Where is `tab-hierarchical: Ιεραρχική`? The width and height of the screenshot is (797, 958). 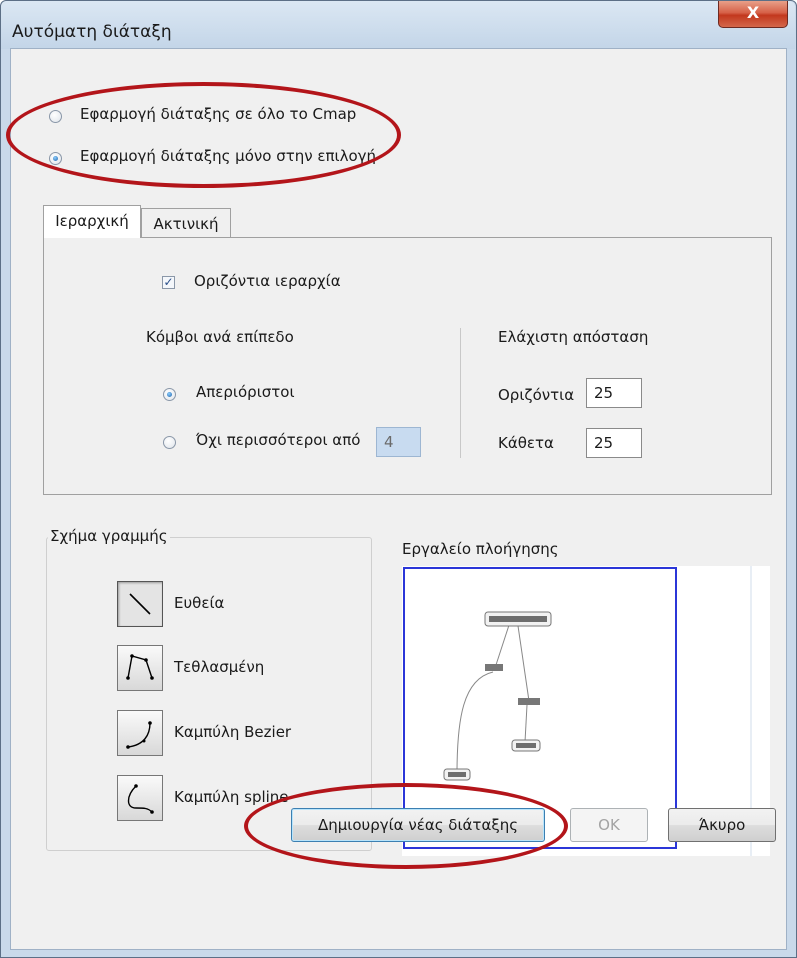
tab-hierarchical: Ιεραρχική is located at coordinates (92, 221).